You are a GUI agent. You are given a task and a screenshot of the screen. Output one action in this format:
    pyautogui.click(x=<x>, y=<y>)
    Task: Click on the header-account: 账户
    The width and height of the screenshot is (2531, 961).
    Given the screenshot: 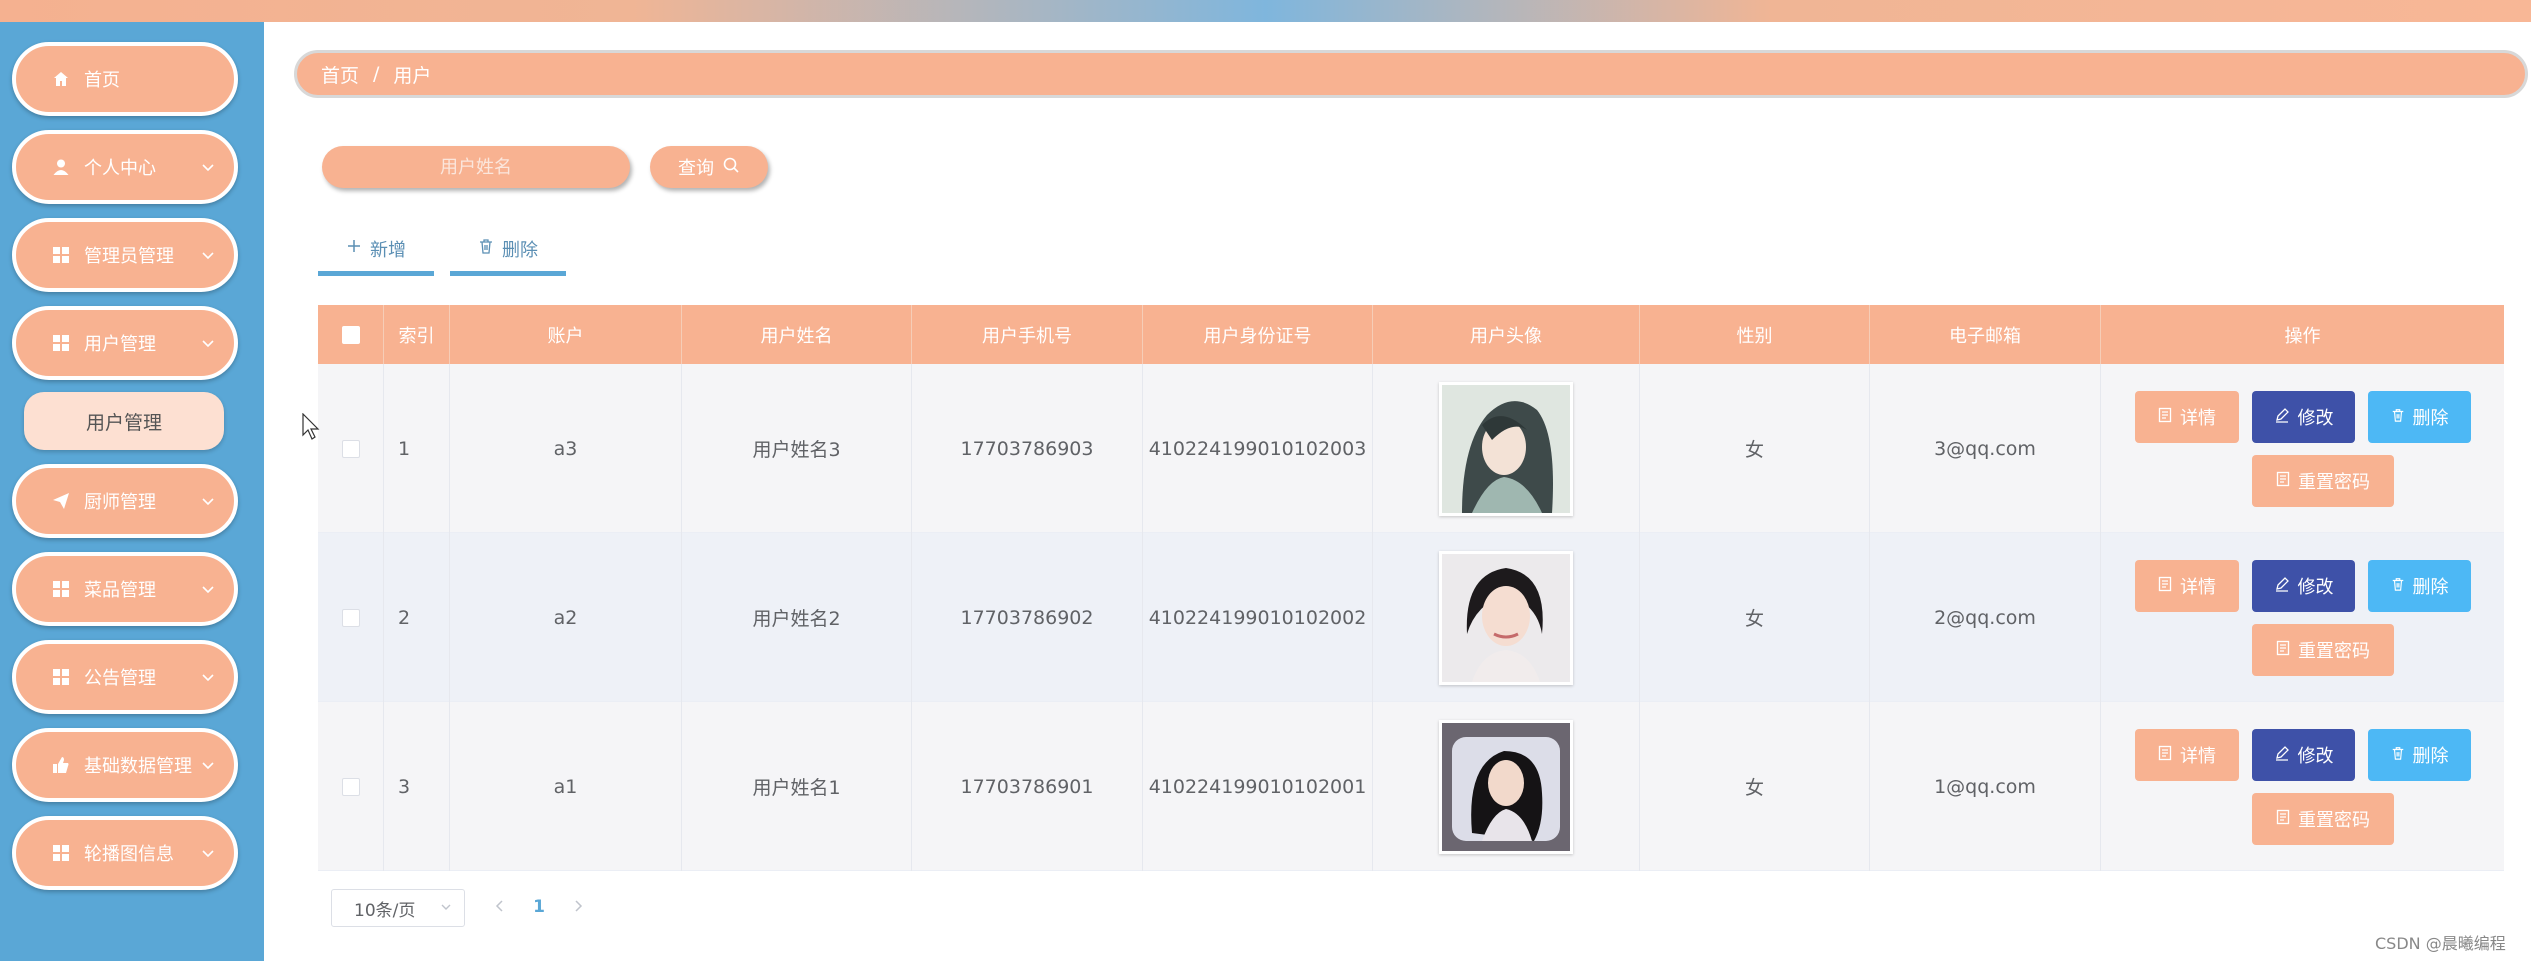 What is the action you would take?
    pyautogui.click(x=566, y=334)
    